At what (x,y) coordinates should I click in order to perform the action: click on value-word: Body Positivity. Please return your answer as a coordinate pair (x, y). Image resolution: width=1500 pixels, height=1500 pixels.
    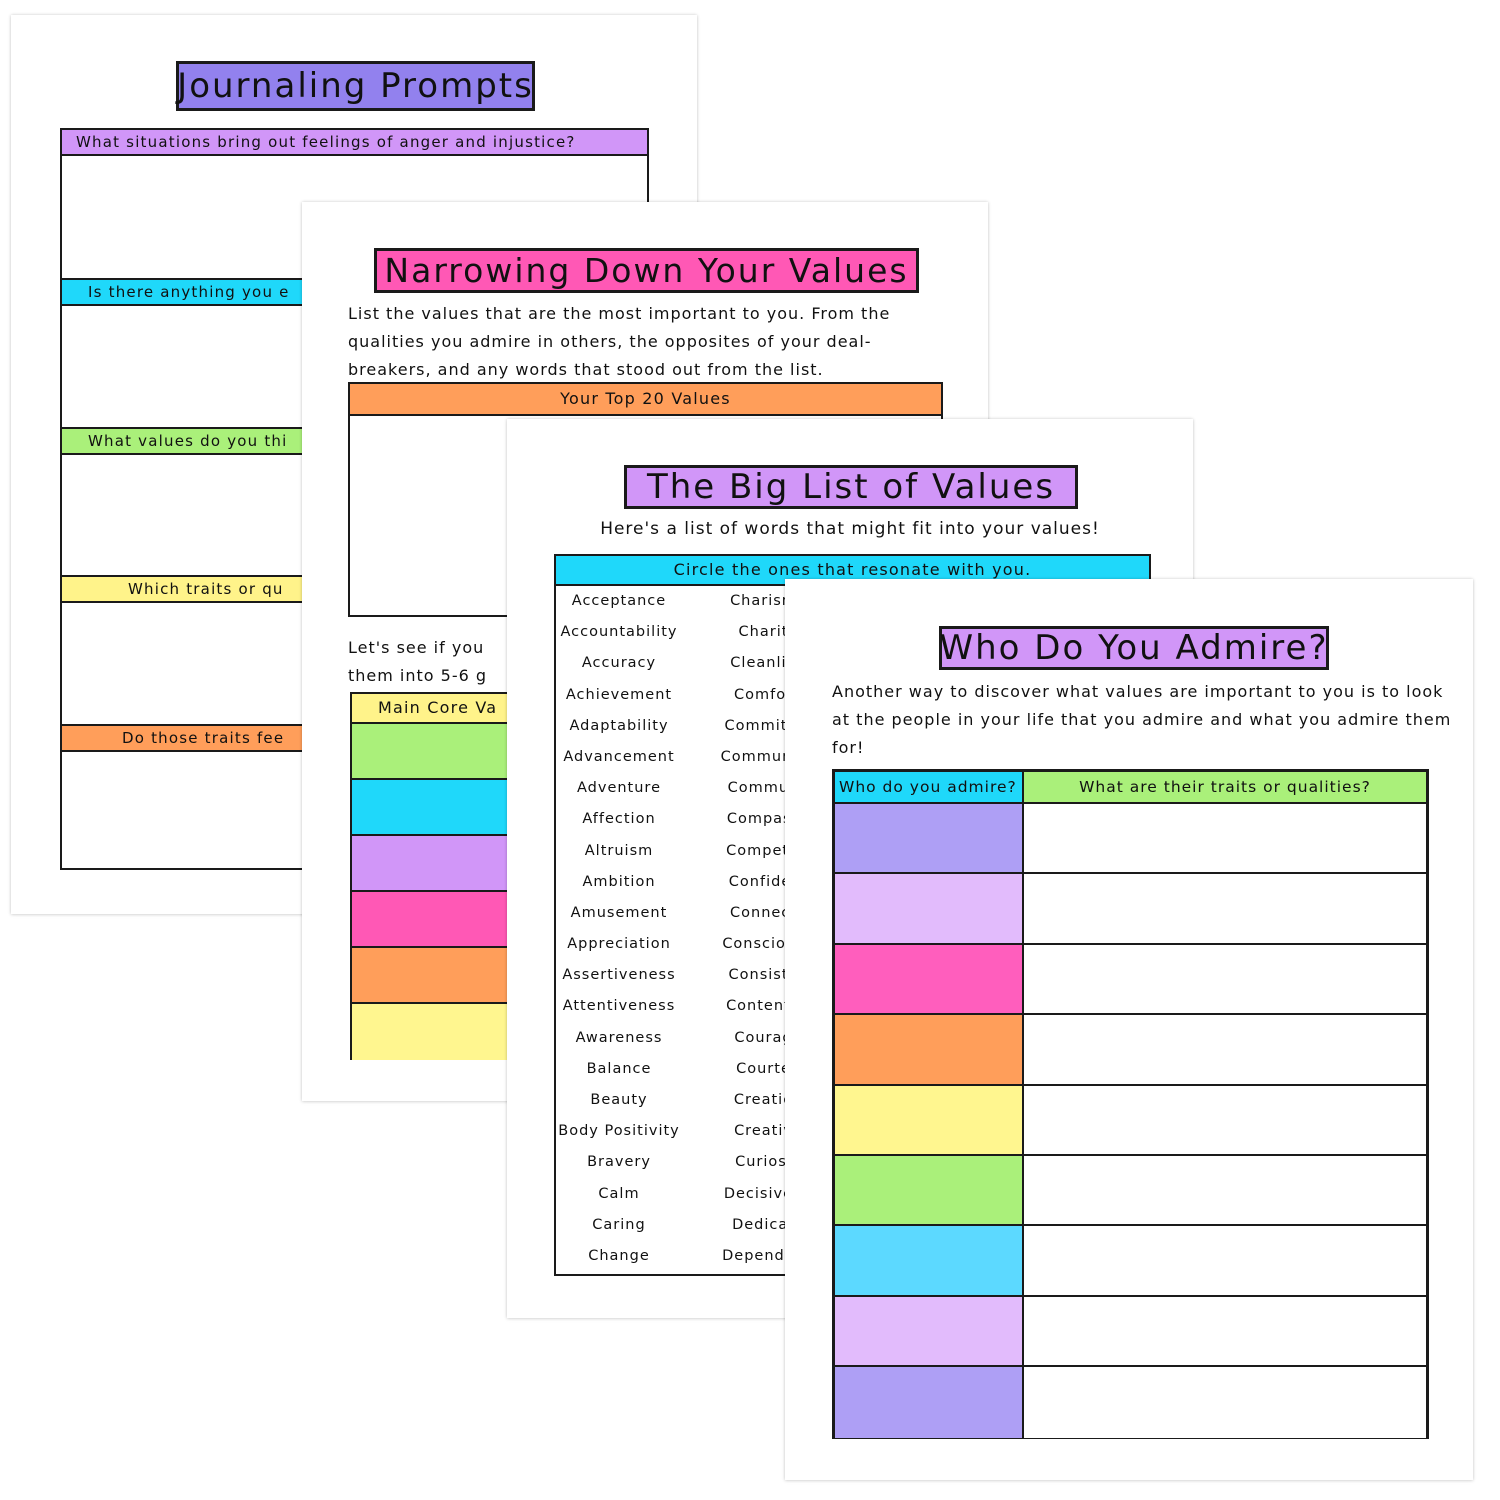
    Looking at the image, I should click on (619, 1131).